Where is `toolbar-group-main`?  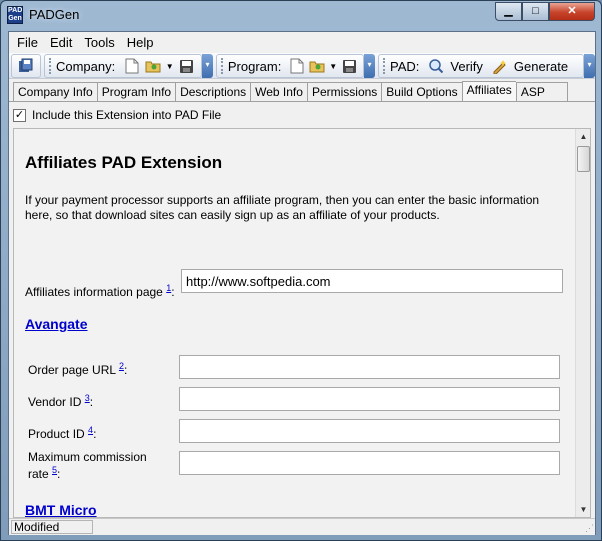
toolbar-group-main is located at coordinates (26, 66).